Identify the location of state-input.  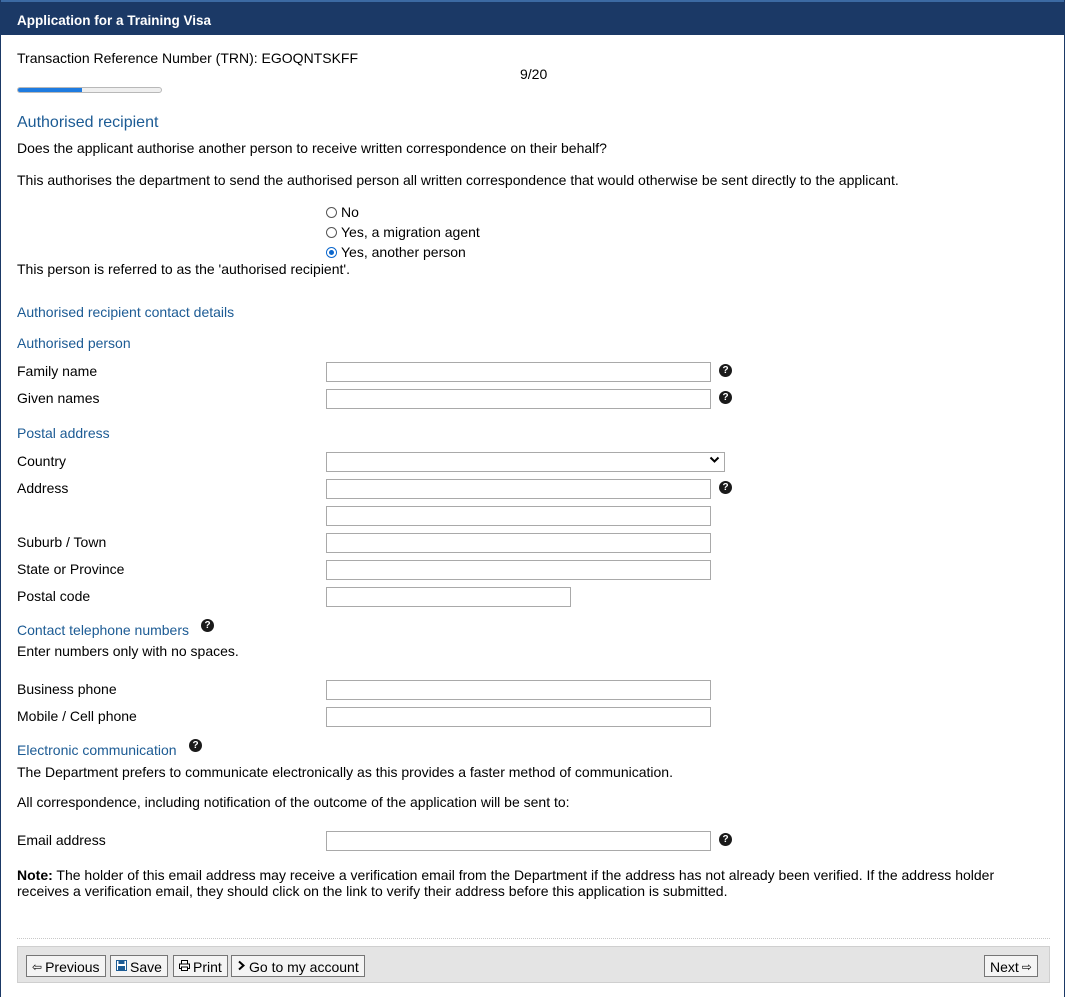
(518, 570).